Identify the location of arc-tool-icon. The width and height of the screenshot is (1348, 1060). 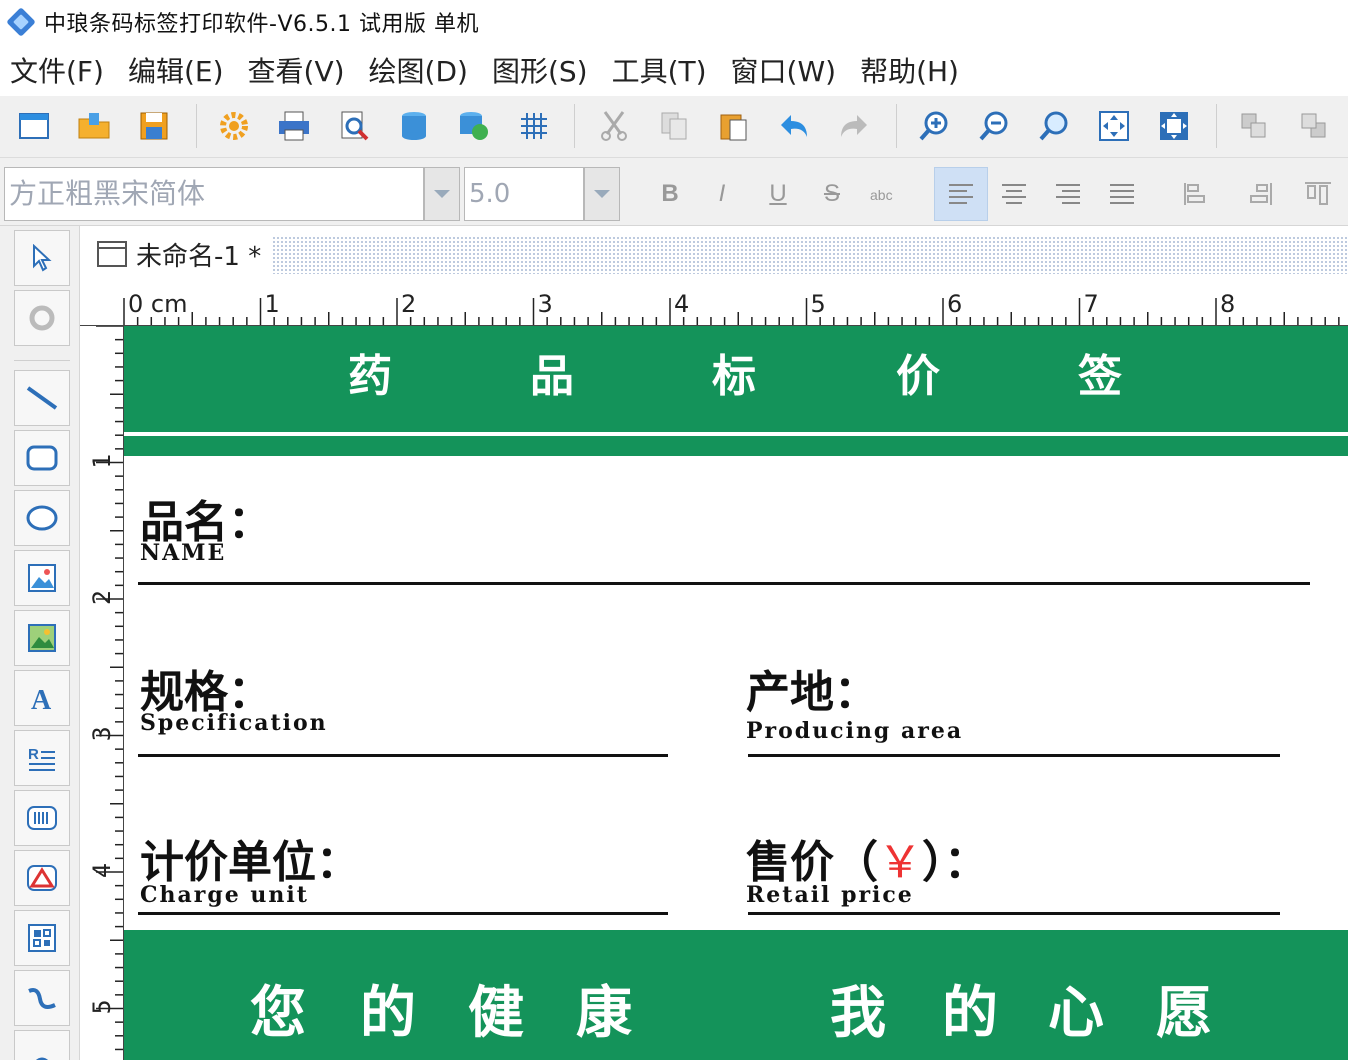
(42, 1045).